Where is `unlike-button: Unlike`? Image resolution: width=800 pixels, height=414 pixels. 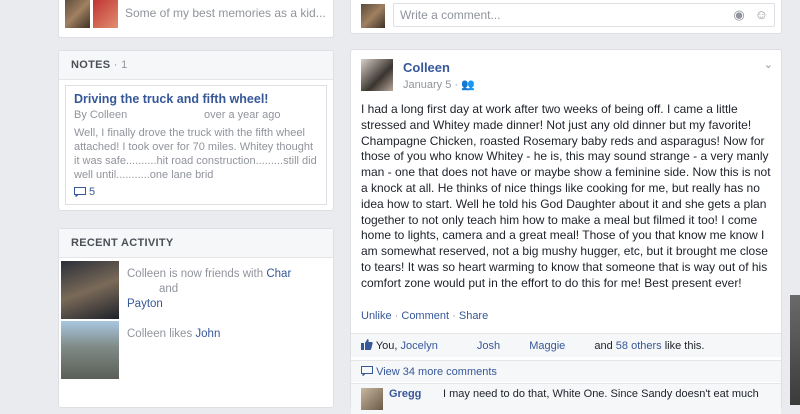
unlike-button: Unlike is located at coordinates (376, 316).